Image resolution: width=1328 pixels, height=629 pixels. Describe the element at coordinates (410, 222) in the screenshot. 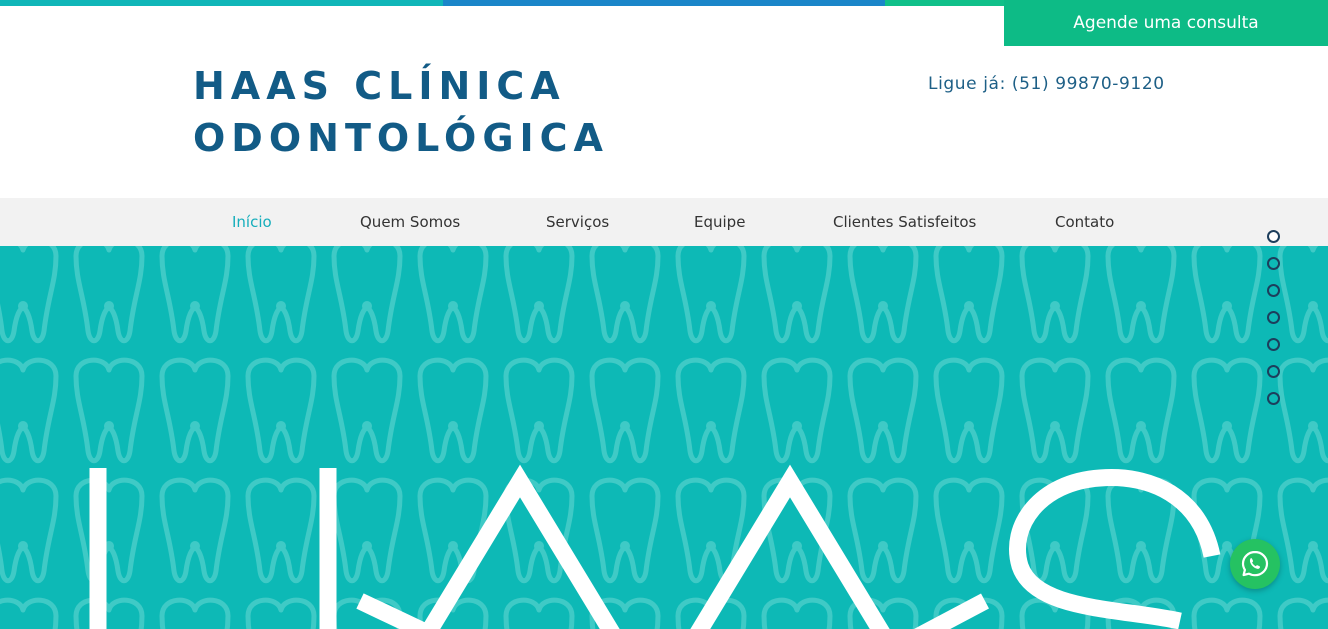

I see `nav-item-quem-somos: Quem Somos` at that location.